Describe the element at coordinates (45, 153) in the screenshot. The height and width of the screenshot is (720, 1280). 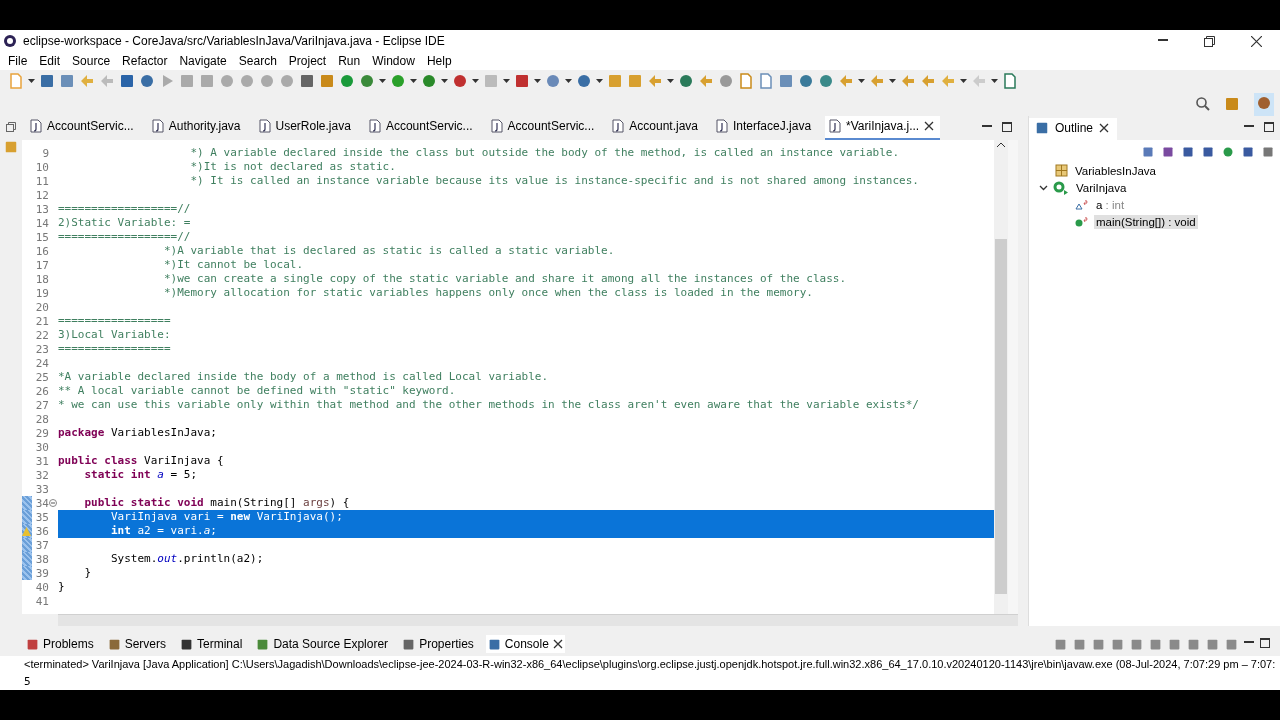
I see `line-number: 9` at that location.